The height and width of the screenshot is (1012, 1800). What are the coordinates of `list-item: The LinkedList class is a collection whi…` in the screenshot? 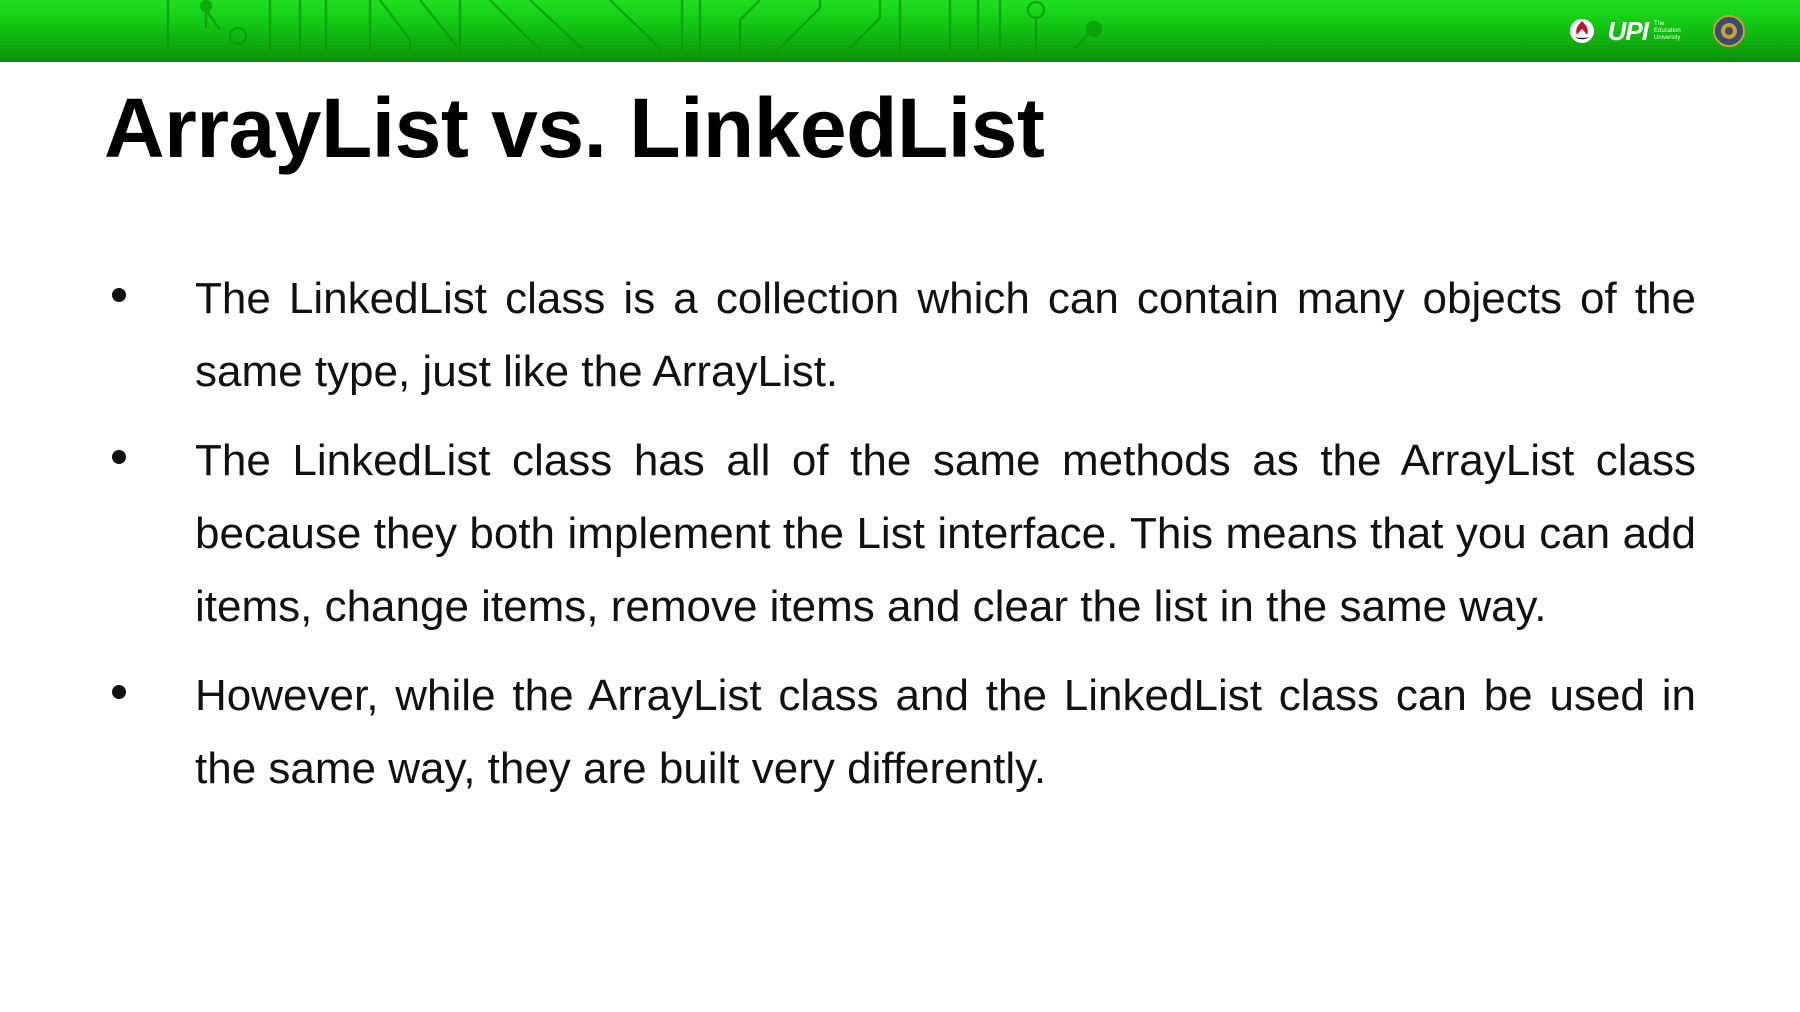 It's located at (900, 335).